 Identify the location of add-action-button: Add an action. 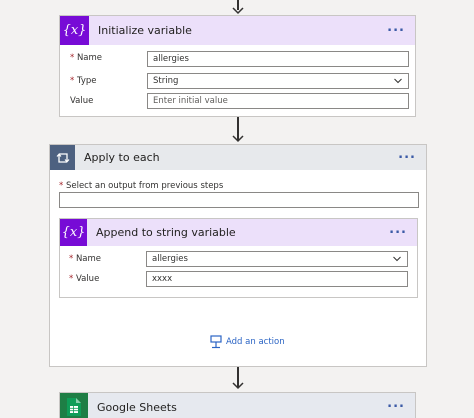
(247, 342).